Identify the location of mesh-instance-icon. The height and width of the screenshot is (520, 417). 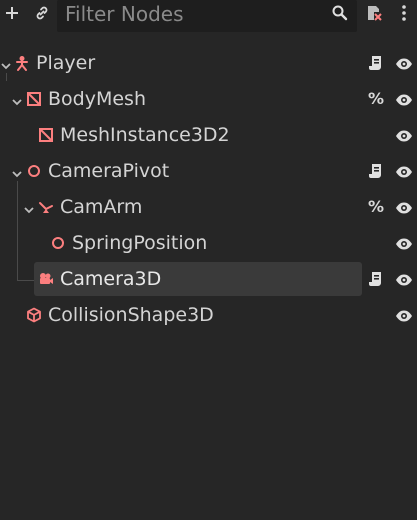
(46, 135).